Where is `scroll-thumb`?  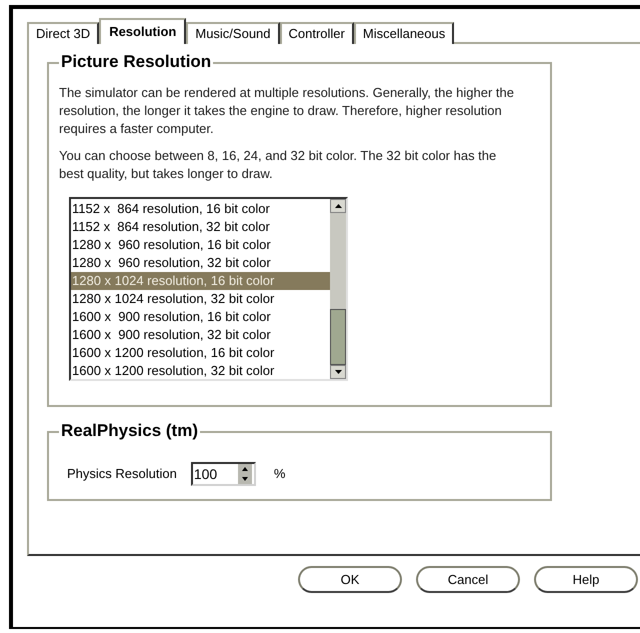
scroll-thumb is located at coordinates (338, 337).